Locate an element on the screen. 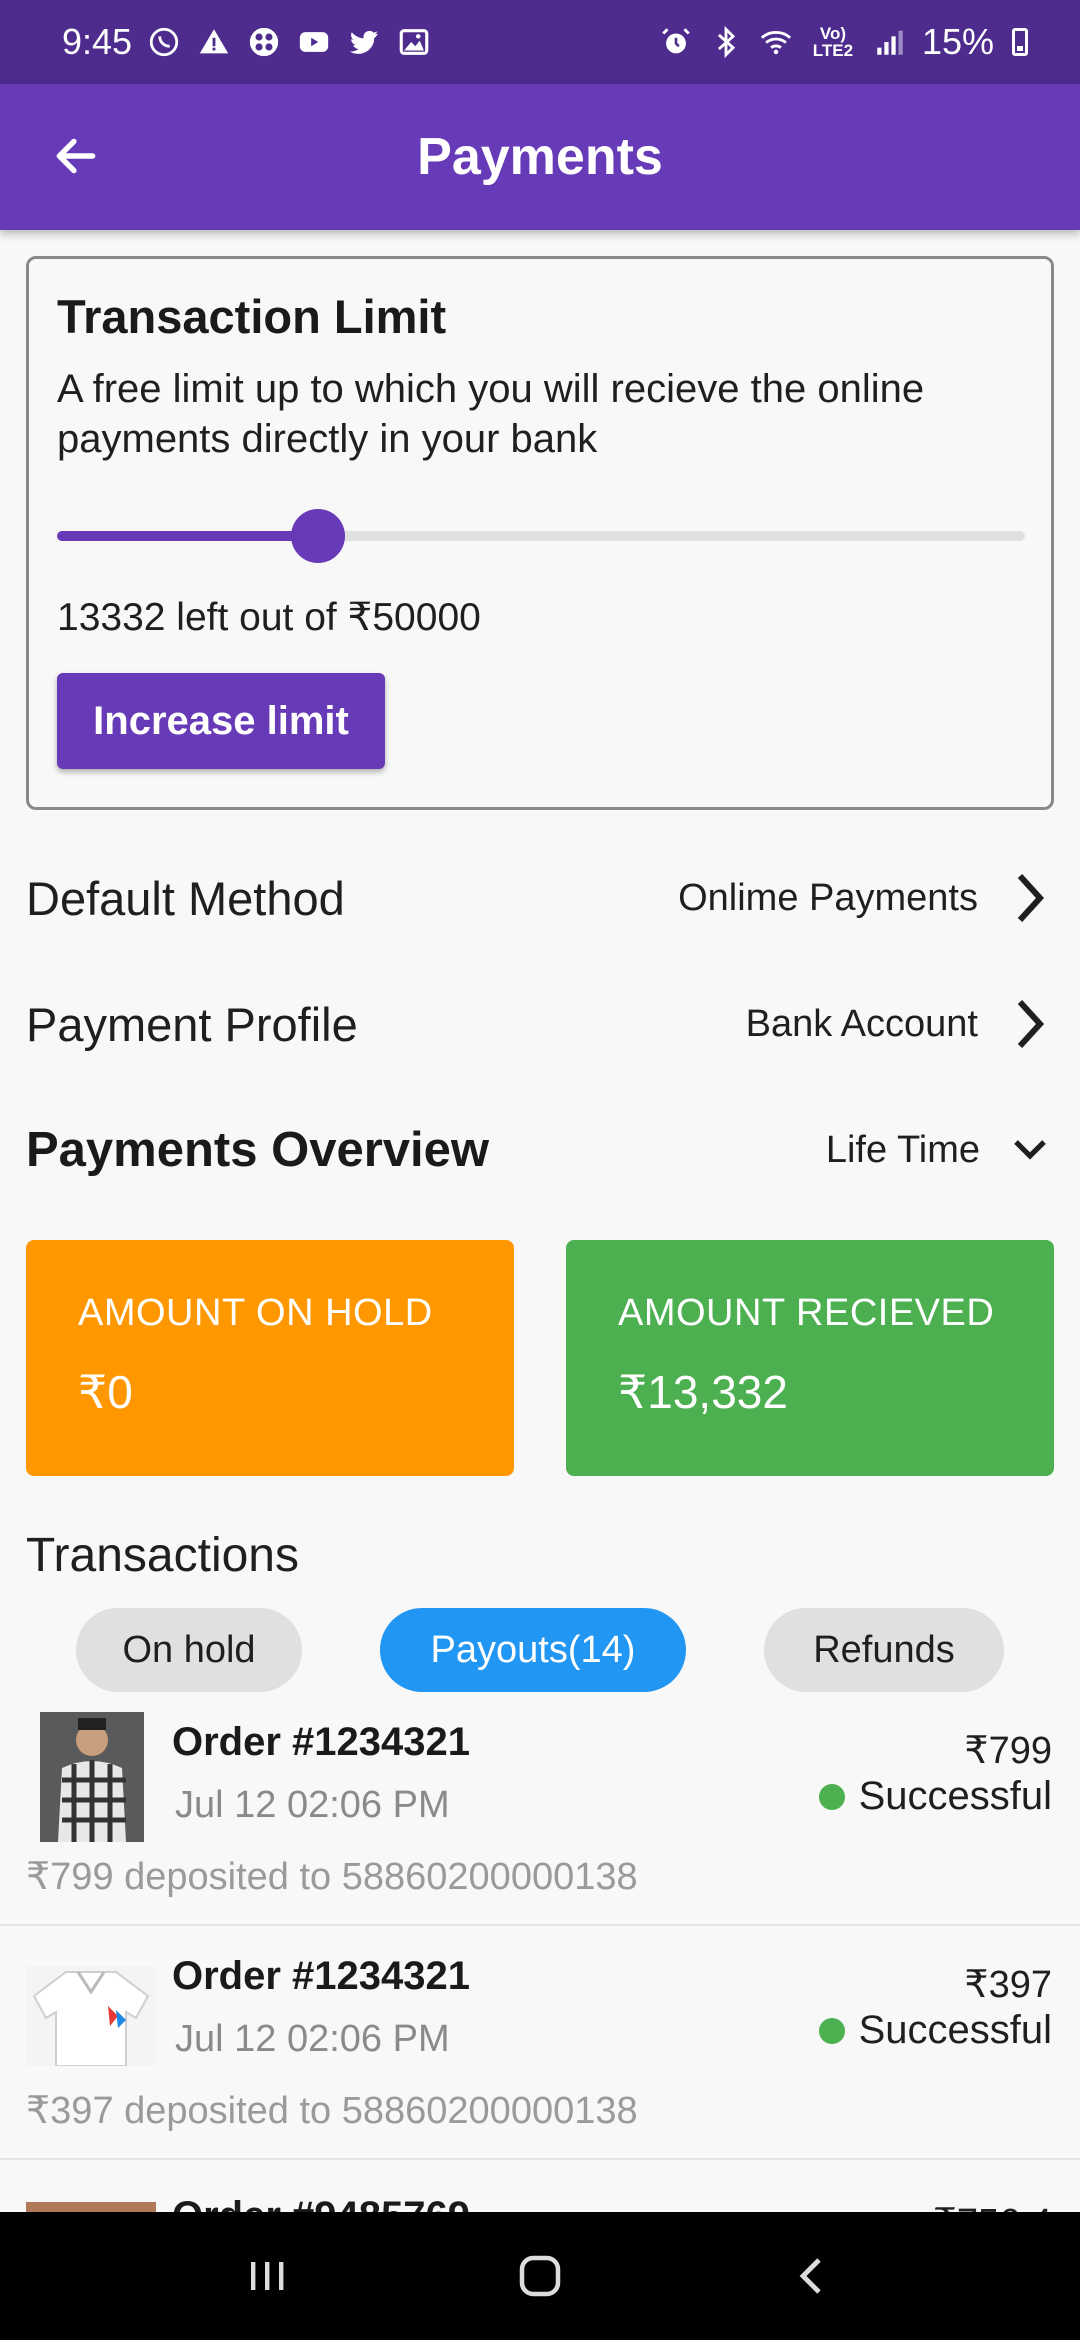  recents-button is located at coordinates (267, 2276).